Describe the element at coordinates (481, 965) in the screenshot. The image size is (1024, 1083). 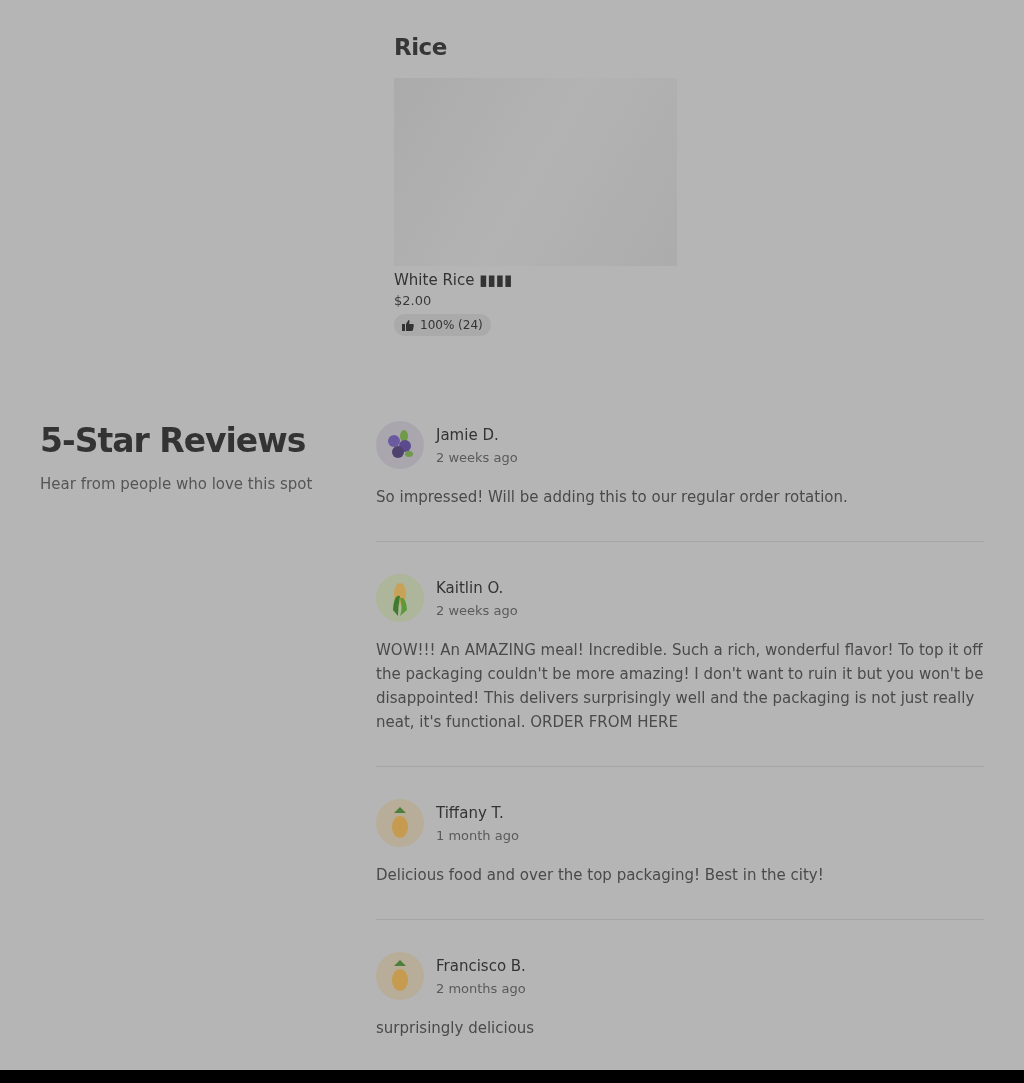
I see `reviewer-name: Francisco B.` at that location.